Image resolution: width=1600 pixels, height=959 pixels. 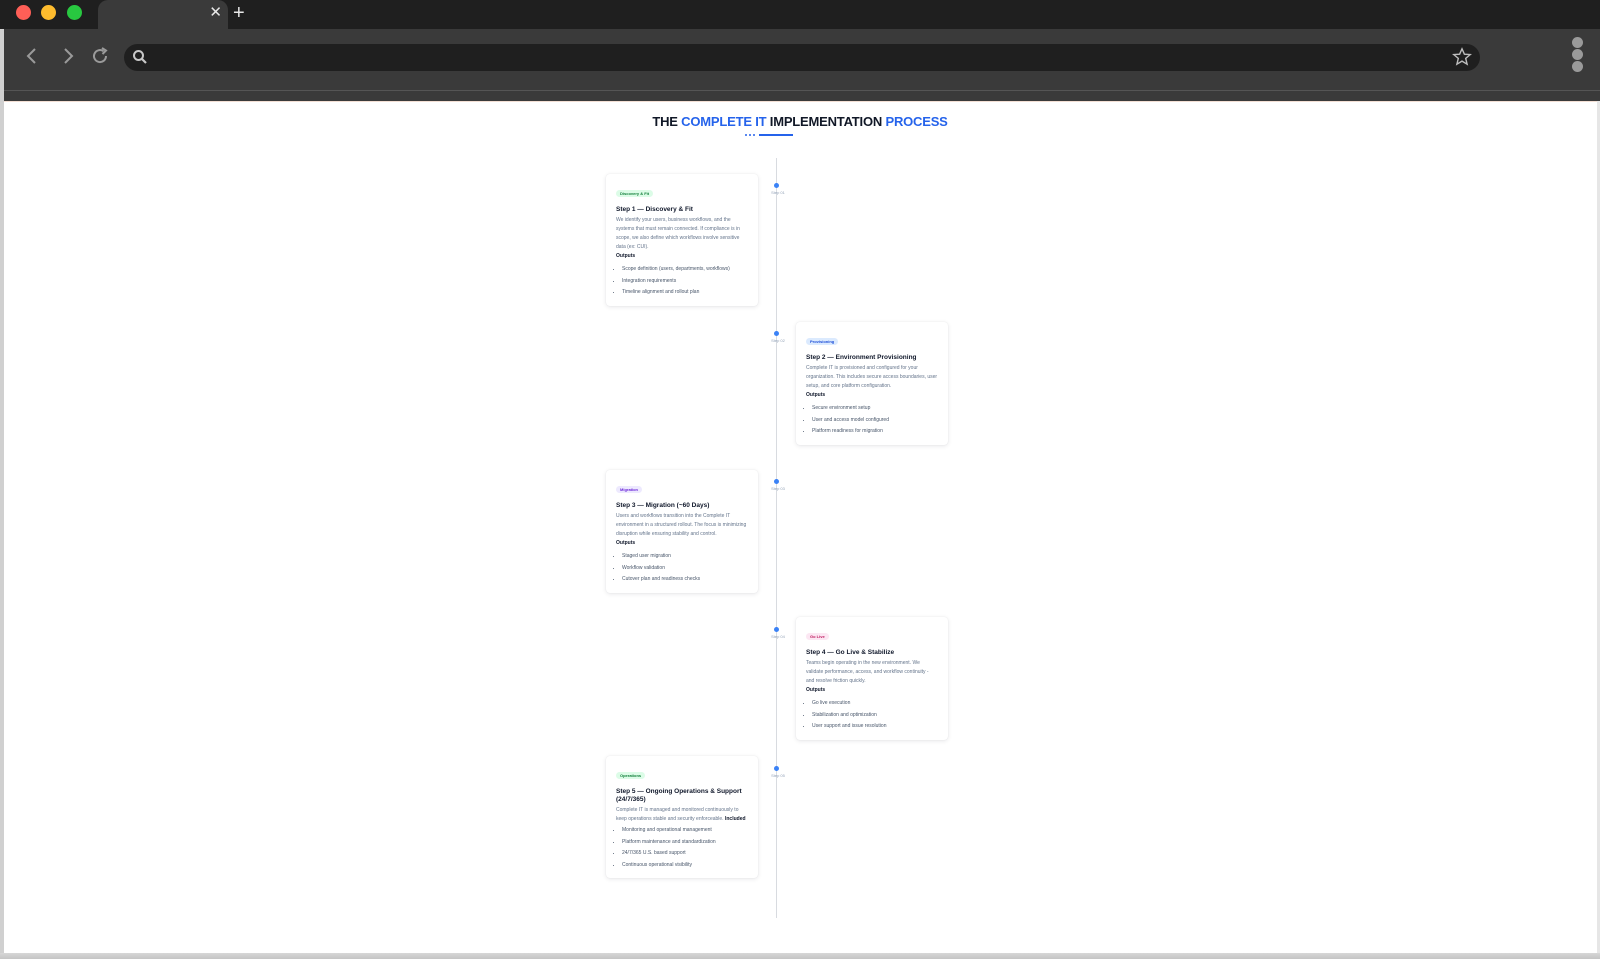 What do you see at coordinates (800, 14) in the screenshot?
I see `browser-tab-bar: ✕ +` at bounding box center [800, 14].